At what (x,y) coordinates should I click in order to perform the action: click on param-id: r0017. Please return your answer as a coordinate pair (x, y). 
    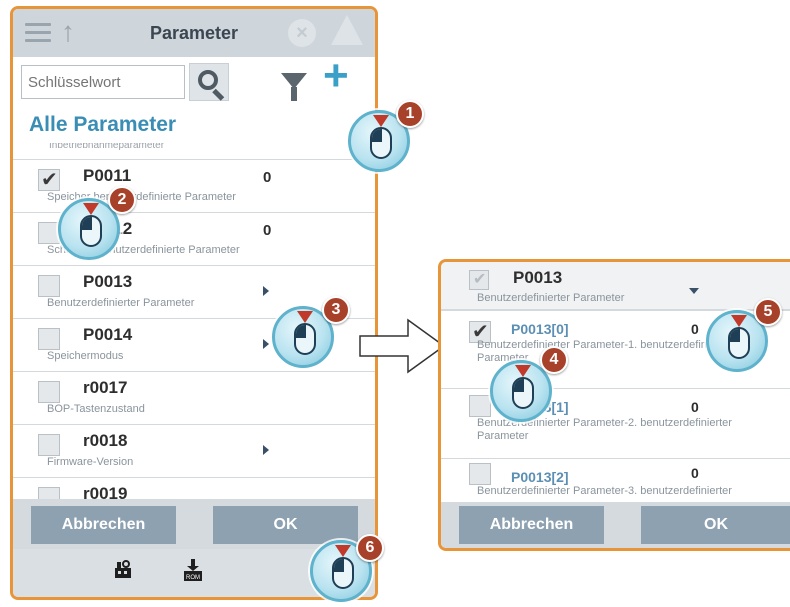
    Looking at the image, I should click on (105, 387).